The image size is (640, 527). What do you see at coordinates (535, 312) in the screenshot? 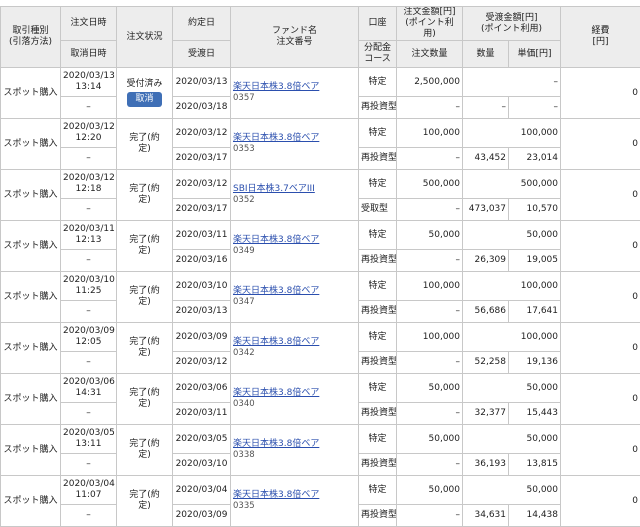
I see `unit-price: 17,641` at bounding box center [535, 312].